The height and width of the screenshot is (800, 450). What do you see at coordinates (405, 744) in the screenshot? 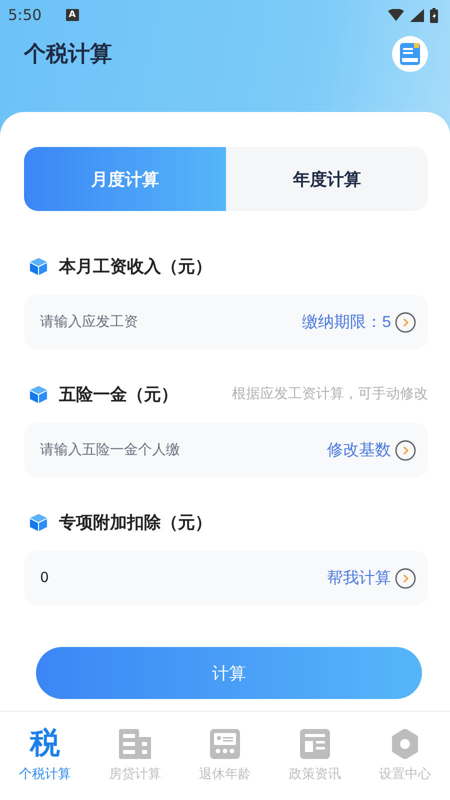
I see `settings-icon` at bounding box center [405, 744].